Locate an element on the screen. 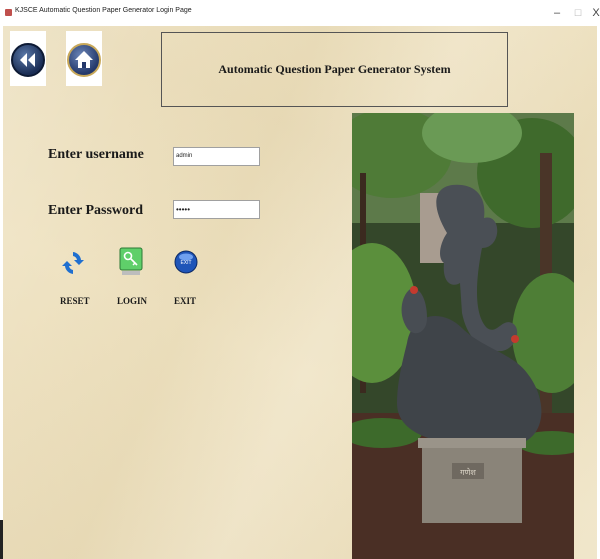 The height and width of the screenshot is (559, 600). back-arrow-icon is located at coordinates (28, 60).